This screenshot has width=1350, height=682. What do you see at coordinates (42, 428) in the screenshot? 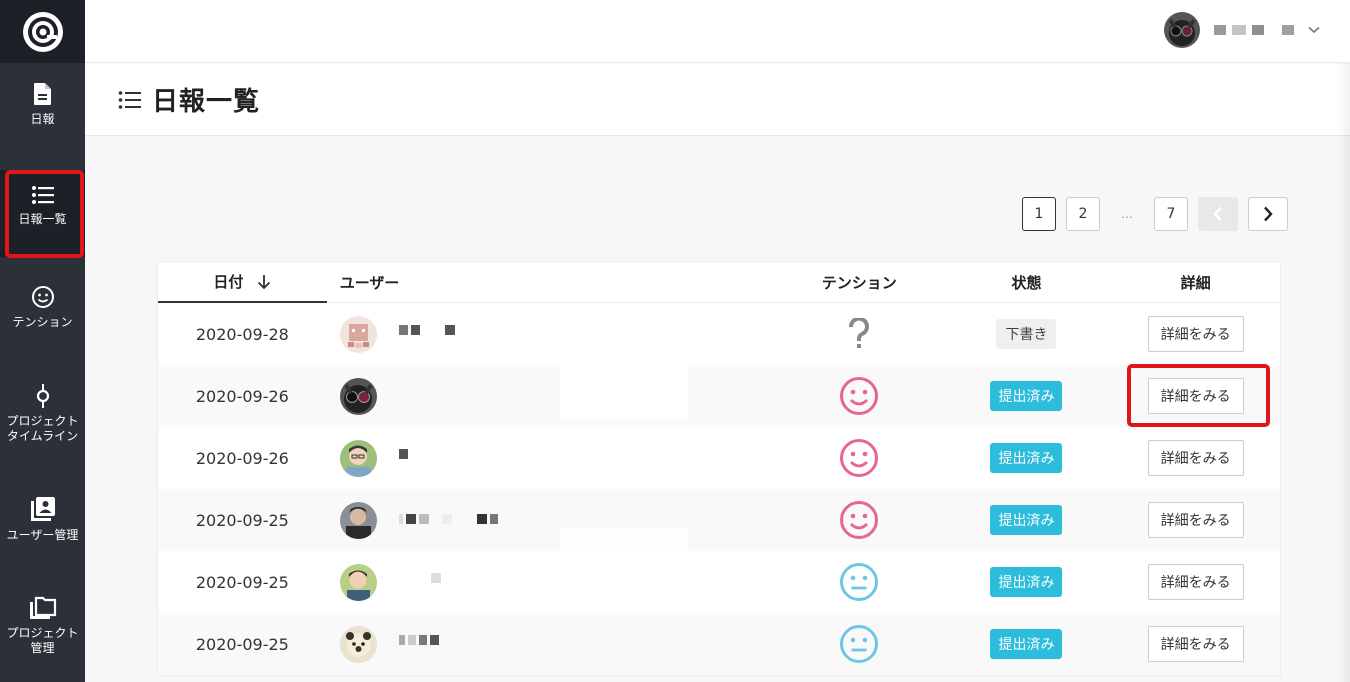
I see `sidebar-item-label: プロジェクト タイムライン` at bounding box center [42, 428].